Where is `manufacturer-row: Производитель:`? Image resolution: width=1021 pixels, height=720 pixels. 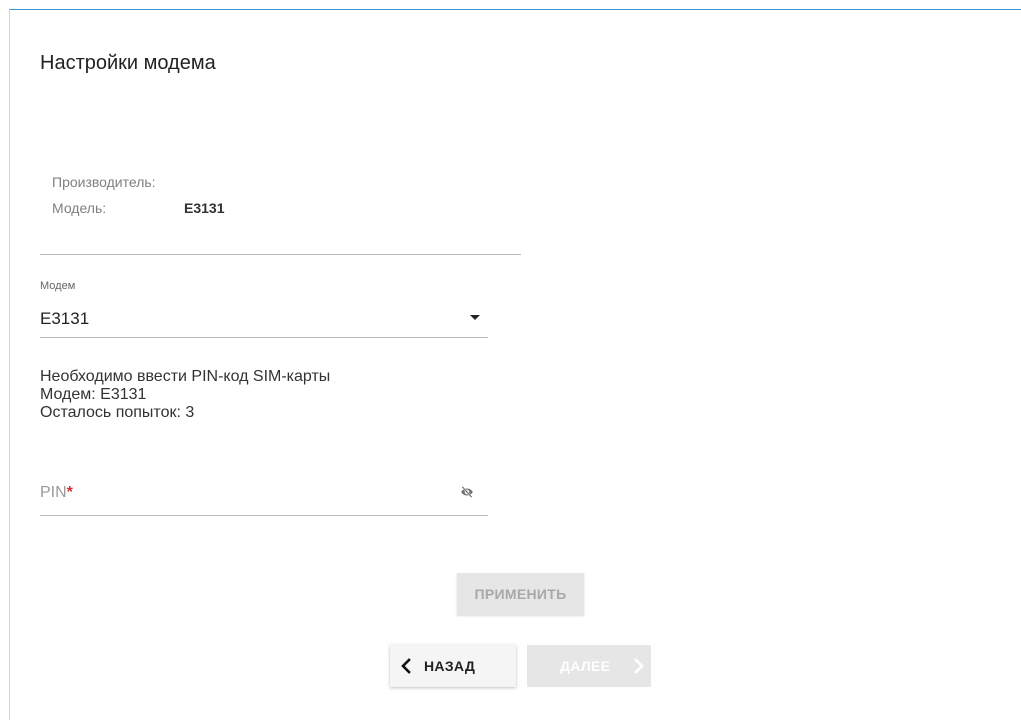
manufacturer-row: Производитель: is located at coordinates (104, 182).